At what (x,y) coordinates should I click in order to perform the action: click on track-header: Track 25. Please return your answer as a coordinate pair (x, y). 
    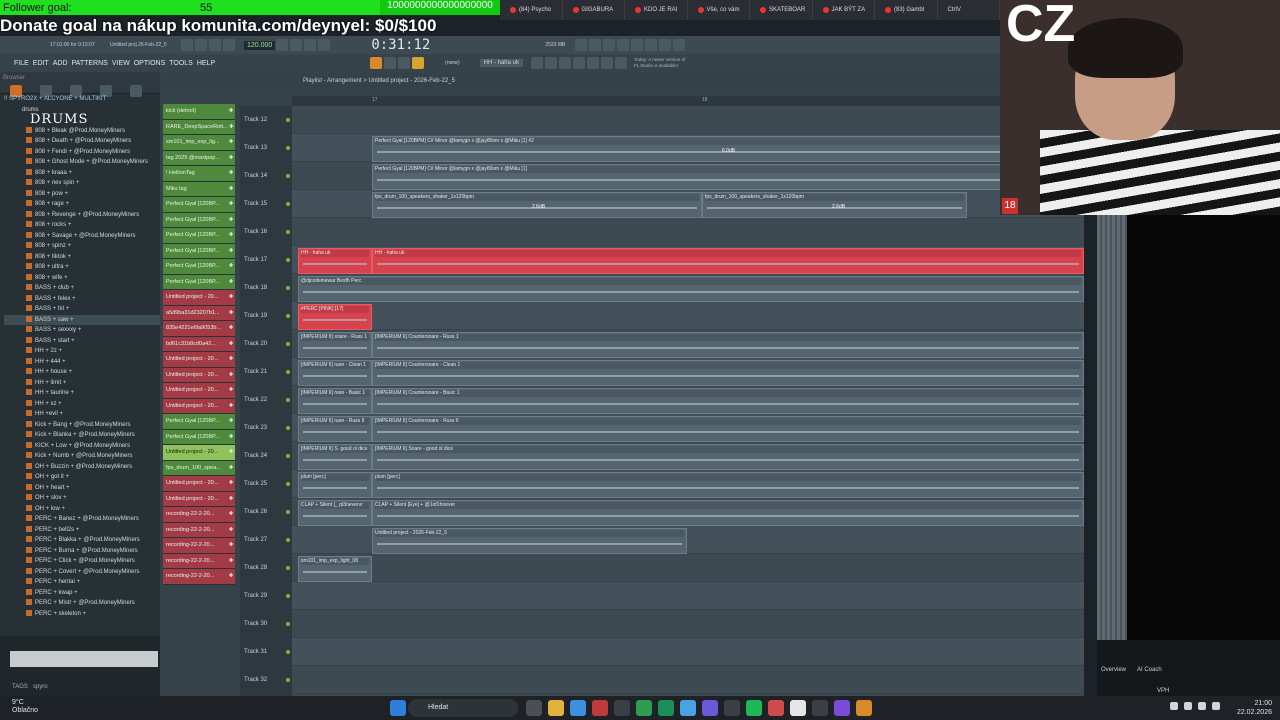
    Looking at the image, I should click on (266, 484).